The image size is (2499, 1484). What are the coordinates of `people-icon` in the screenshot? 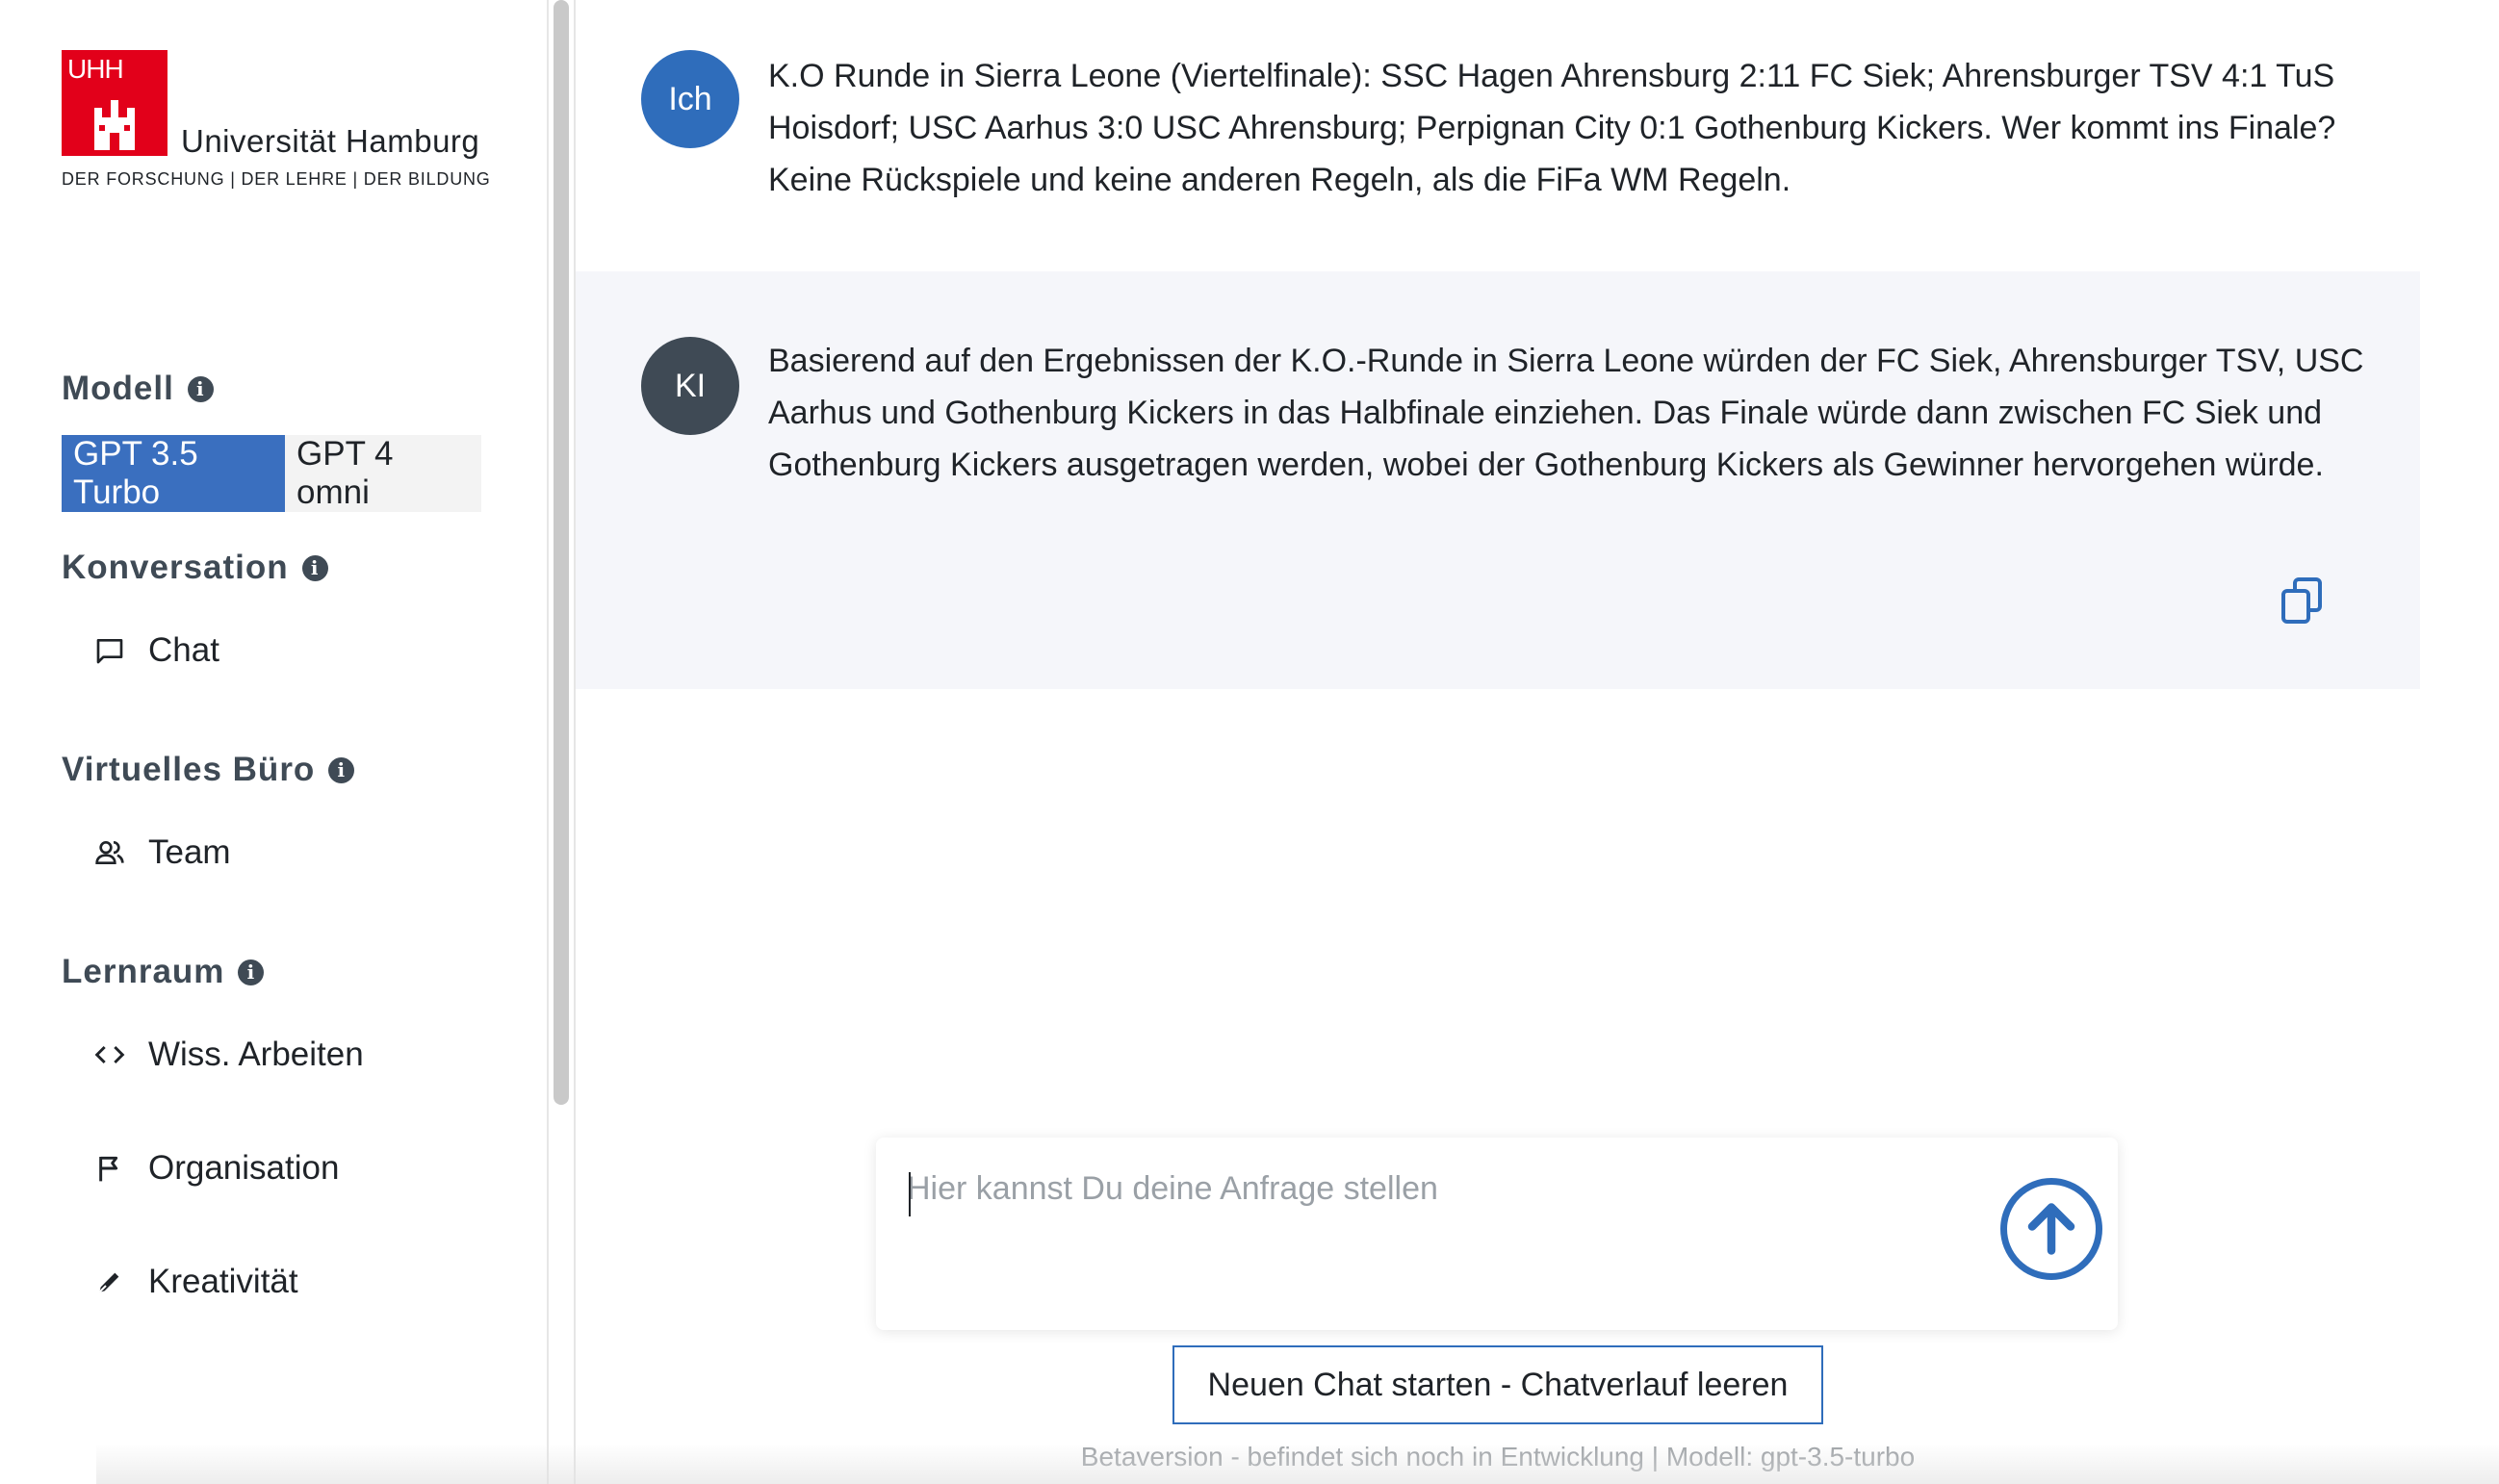 It's located at (109, 852).